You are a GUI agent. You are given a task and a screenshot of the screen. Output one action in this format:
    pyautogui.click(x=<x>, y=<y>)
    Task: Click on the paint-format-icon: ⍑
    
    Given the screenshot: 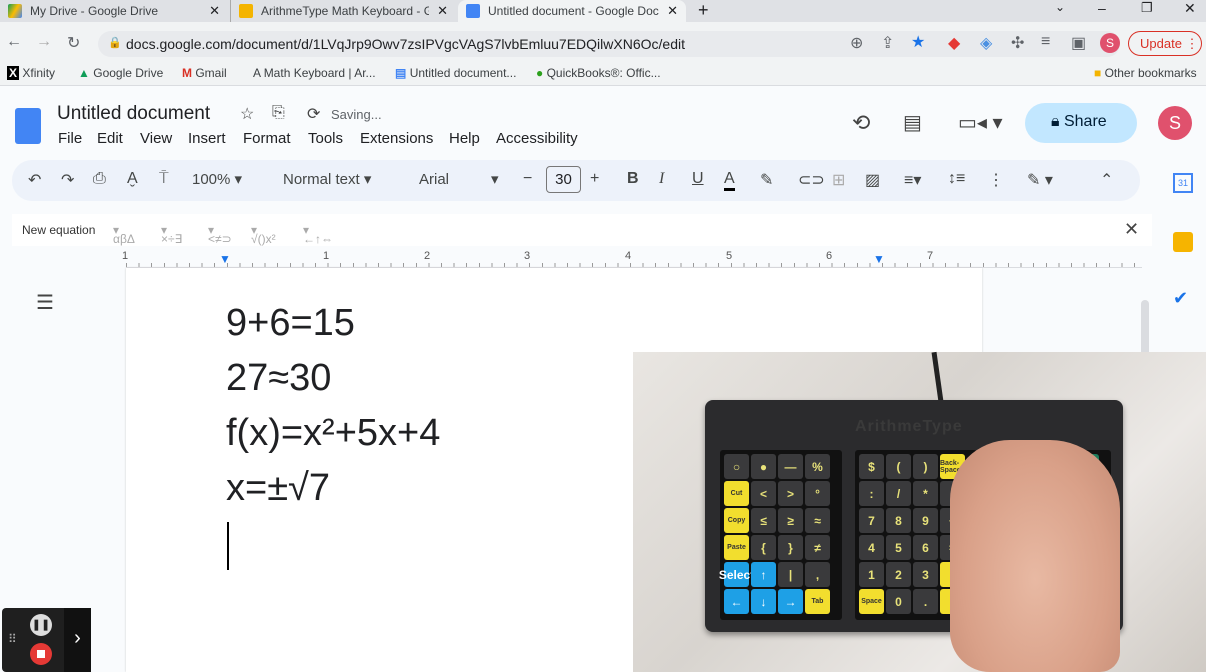 What is the action you would take?
    pyautogui.click(x=164, y=179)
    